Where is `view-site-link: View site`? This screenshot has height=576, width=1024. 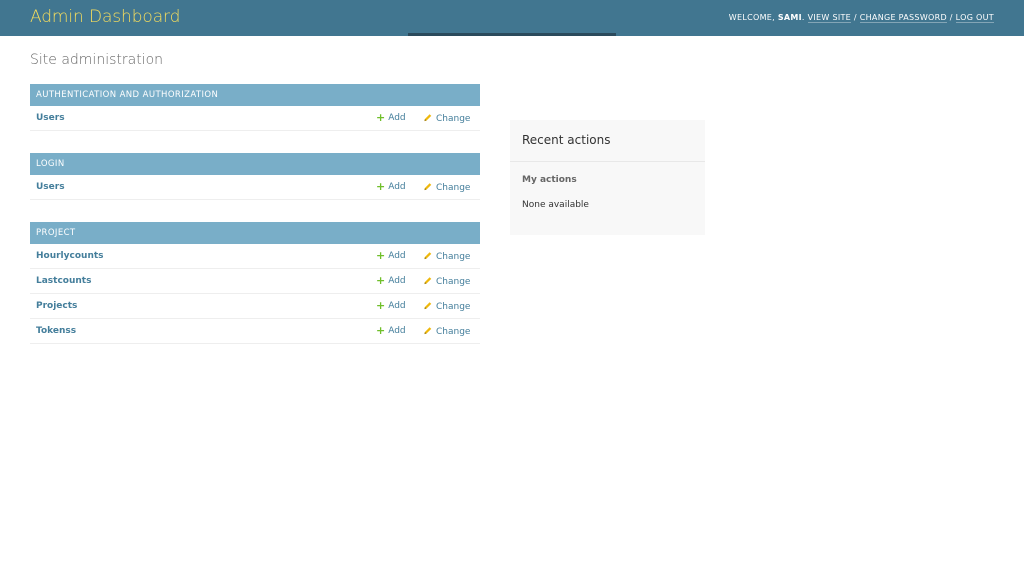
view-site-link: View site is located at coordinates (829, 18).